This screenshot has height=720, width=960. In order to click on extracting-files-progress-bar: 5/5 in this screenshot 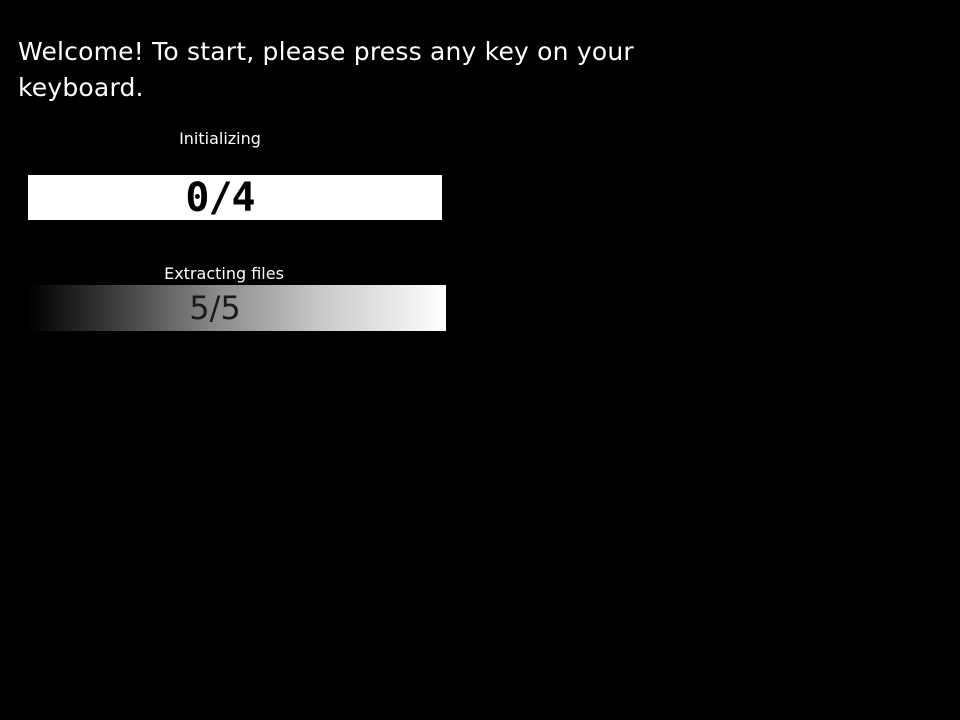, I will do `click(237, 308)`.